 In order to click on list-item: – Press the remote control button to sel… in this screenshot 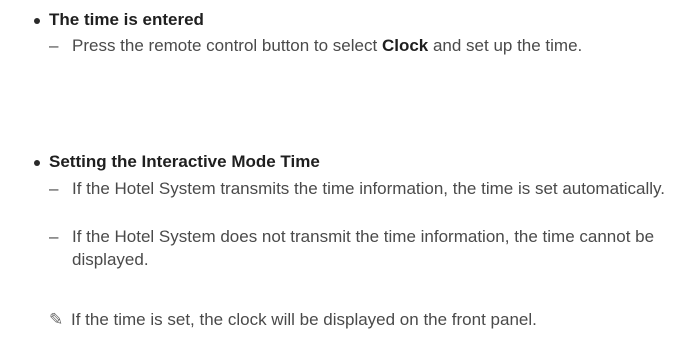, I will do `click(359, 45)`.